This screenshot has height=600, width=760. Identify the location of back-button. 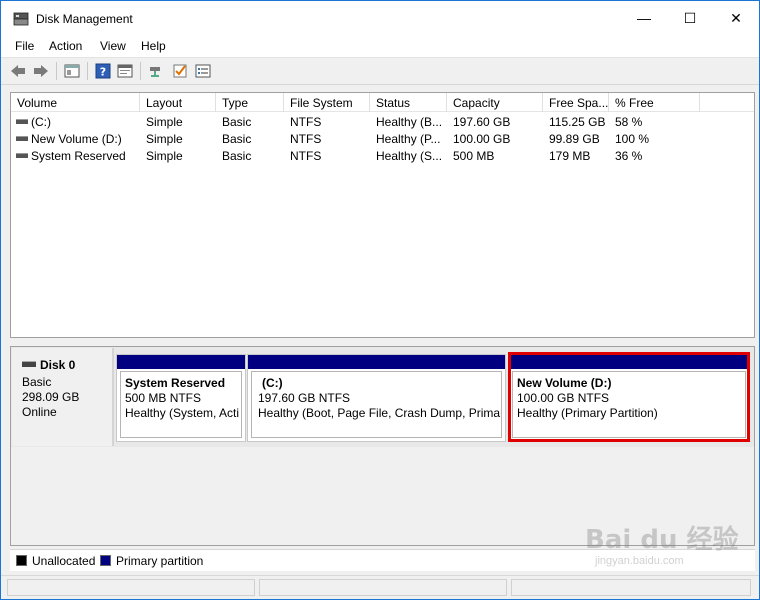
(18, 71).